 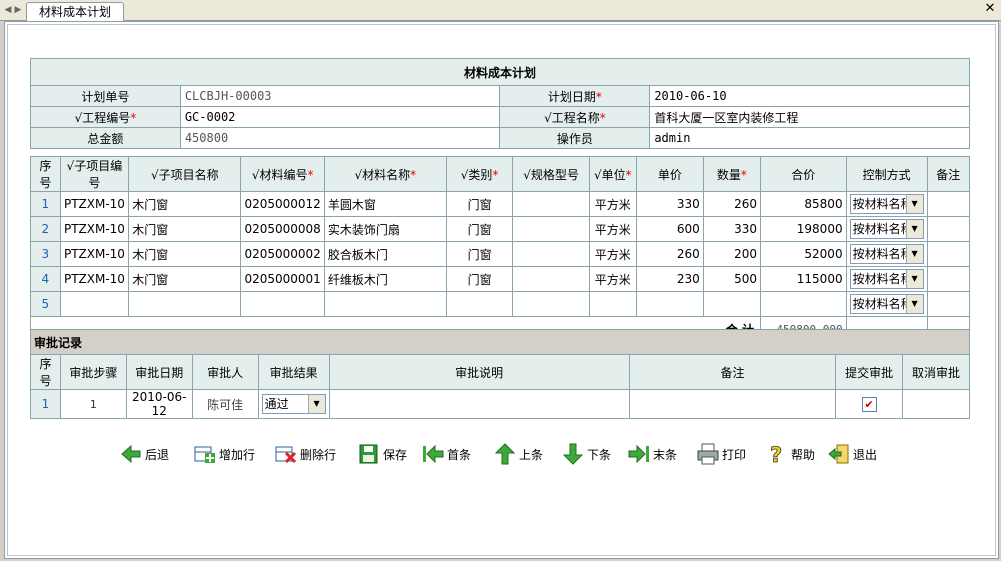 I want to click on cell-mat-name: 实木装饰门扇, so click(x=385, y=229).